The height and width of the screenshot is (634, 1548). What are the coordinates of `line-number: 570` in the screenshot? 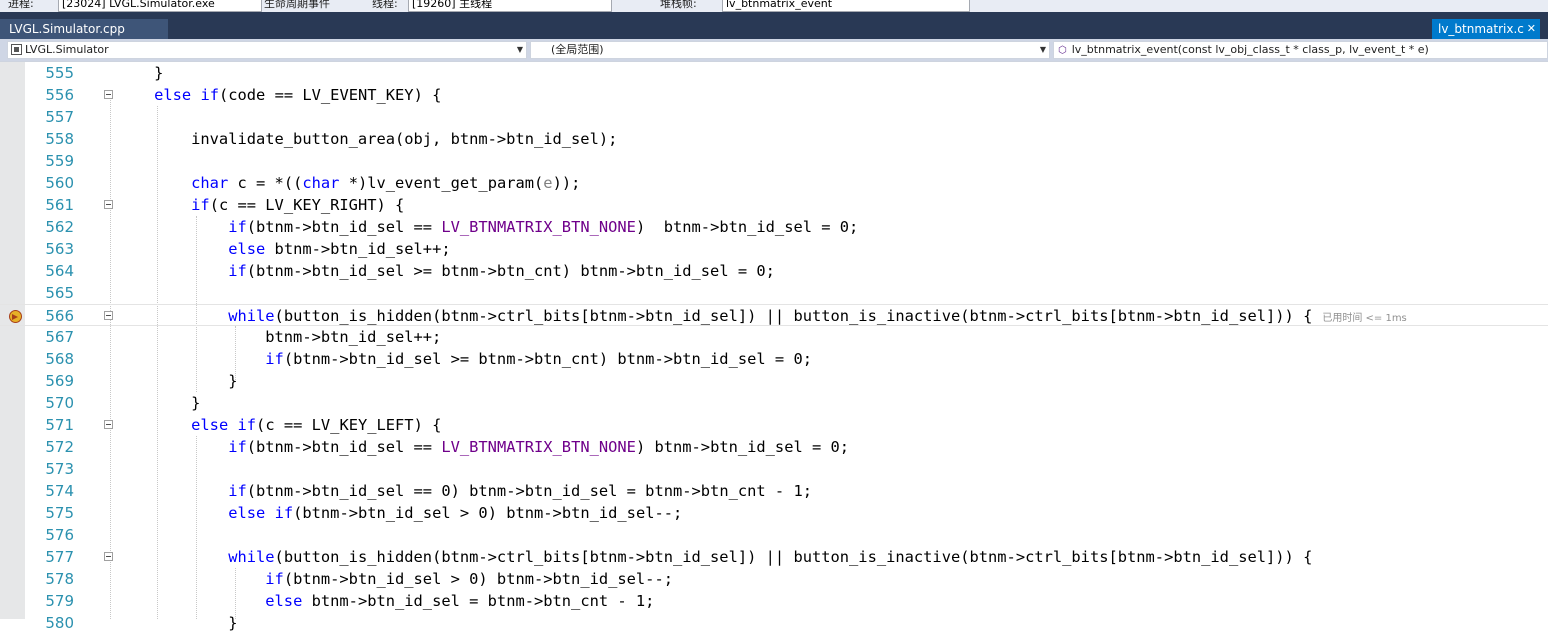 It's located at (59, 403).